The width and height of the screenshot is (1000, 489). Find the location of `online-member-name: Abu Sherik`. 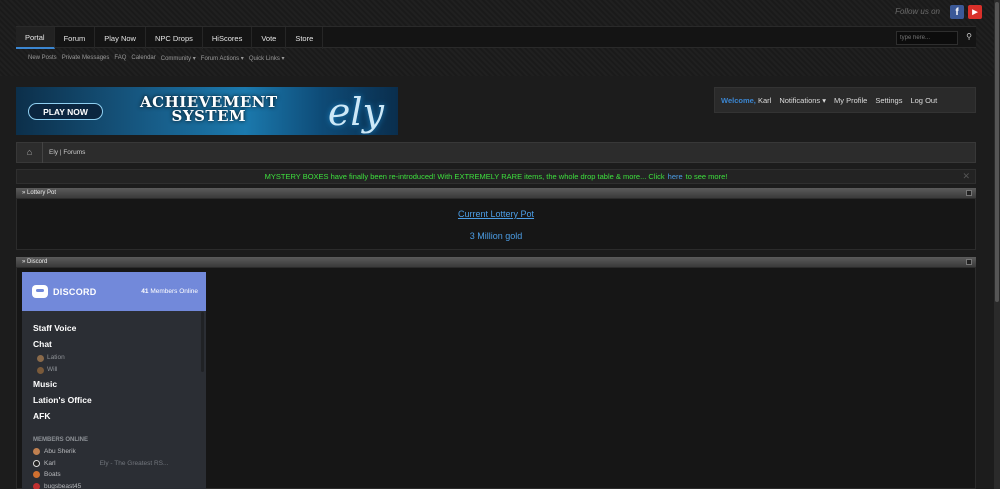

online-member-name: Abu Sherik is located at coordinates (60, 452).